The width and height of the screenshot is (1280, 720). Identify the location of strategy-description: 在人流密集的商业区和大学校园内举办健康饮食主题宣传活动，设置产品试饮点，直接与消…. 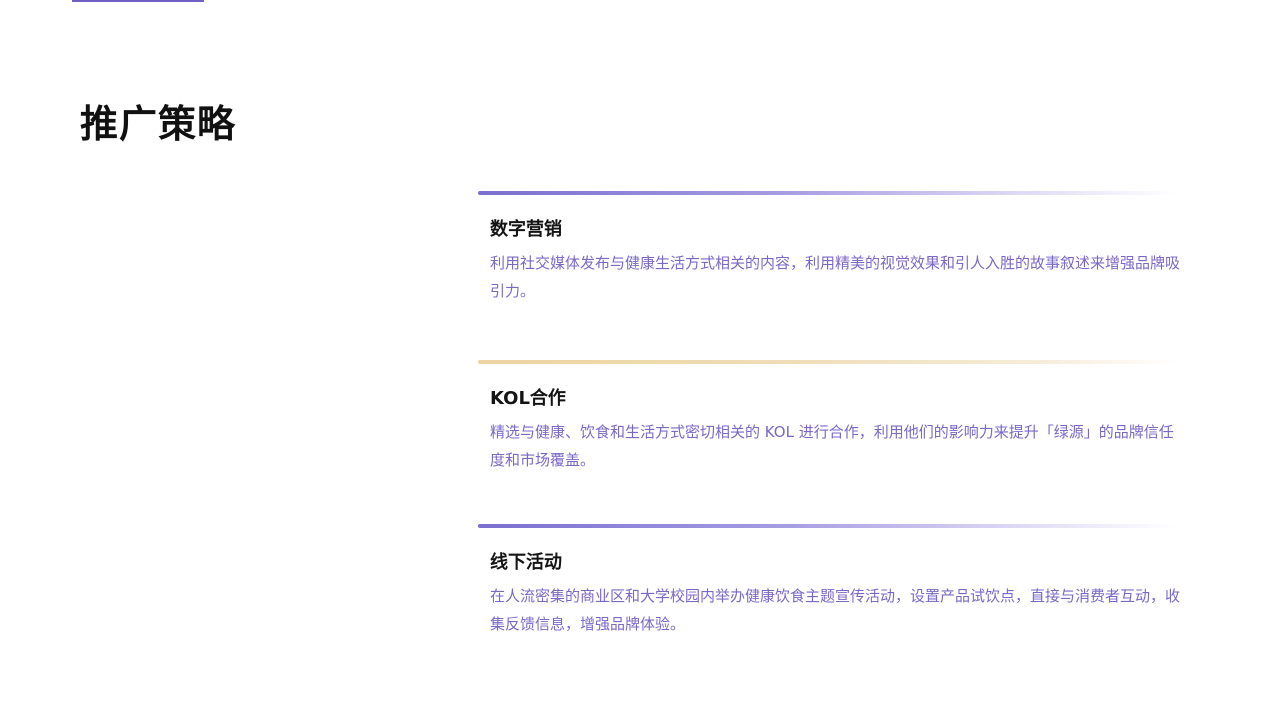
(835, 610).